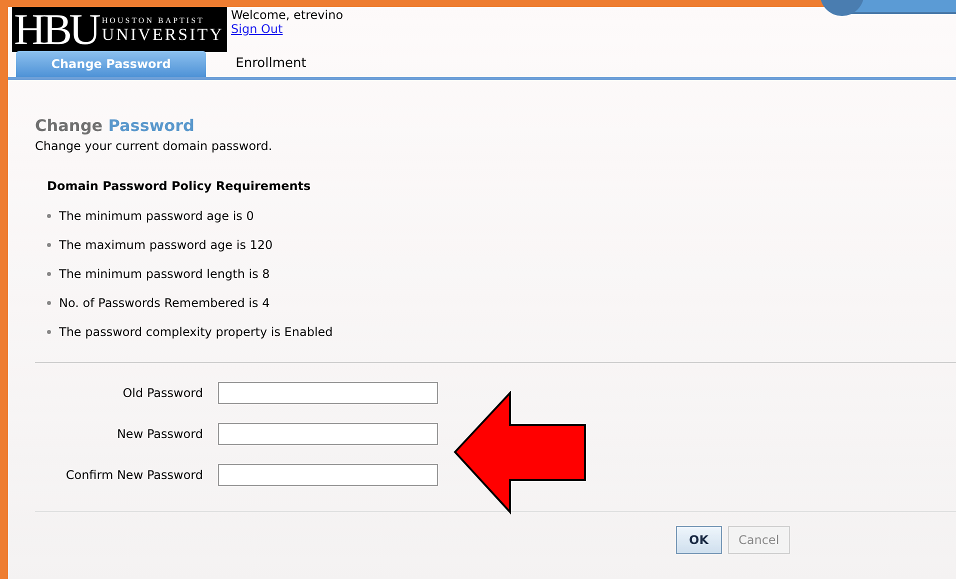 This screenshot has width=956, height=579. Describe the element at coordinates (154, 146) in the screenshot. I see `page-subtitle: Change your current domain password.` at that location.